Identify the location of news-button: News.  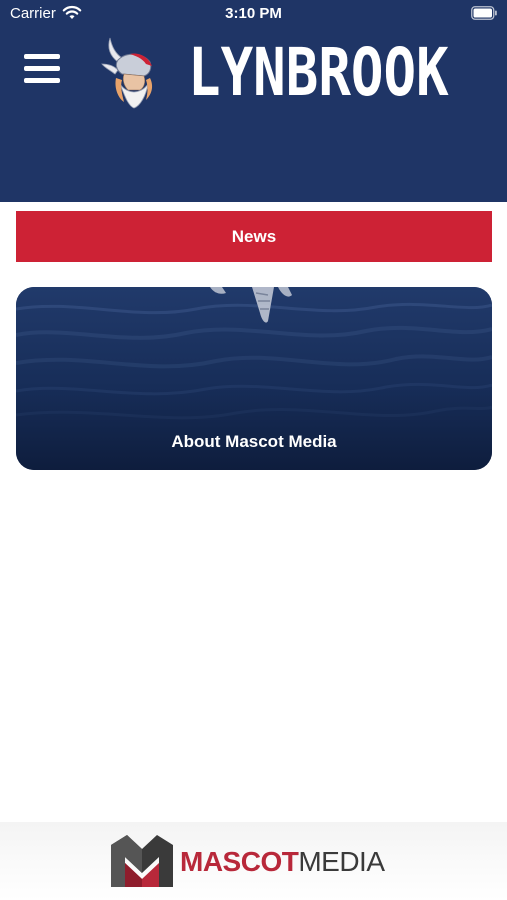
(254, 236).